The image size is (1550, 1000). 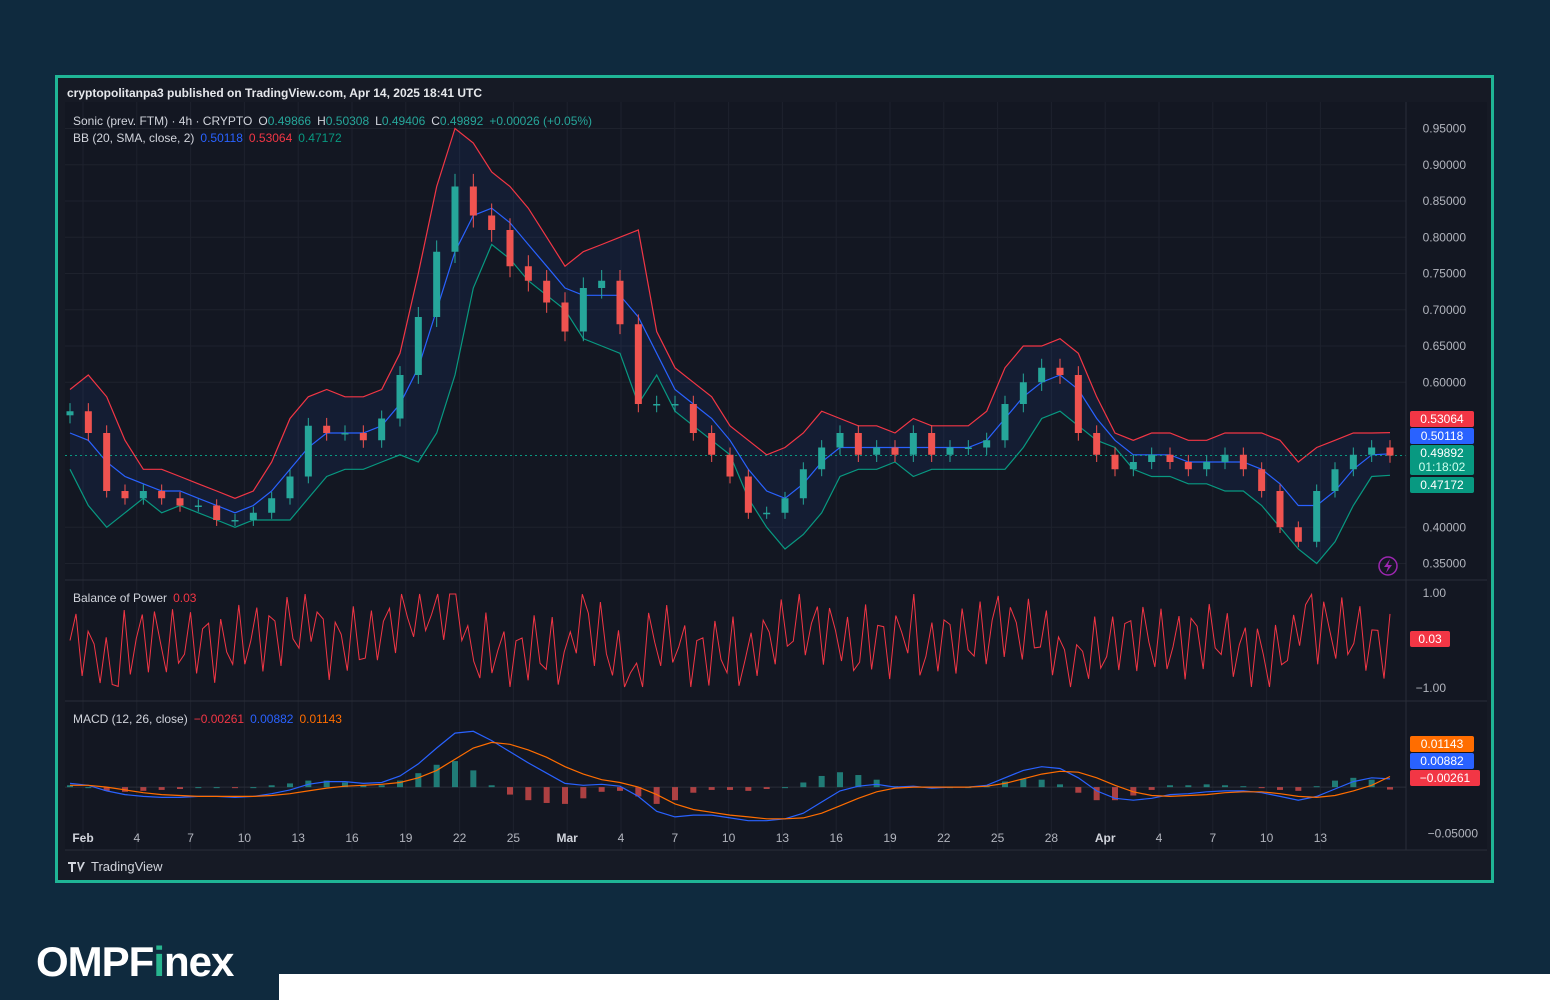 What do you see at coordinates (621, 838) in the screenshot?
I see `time-tick-label: 4` at bounding box center [621, 838].